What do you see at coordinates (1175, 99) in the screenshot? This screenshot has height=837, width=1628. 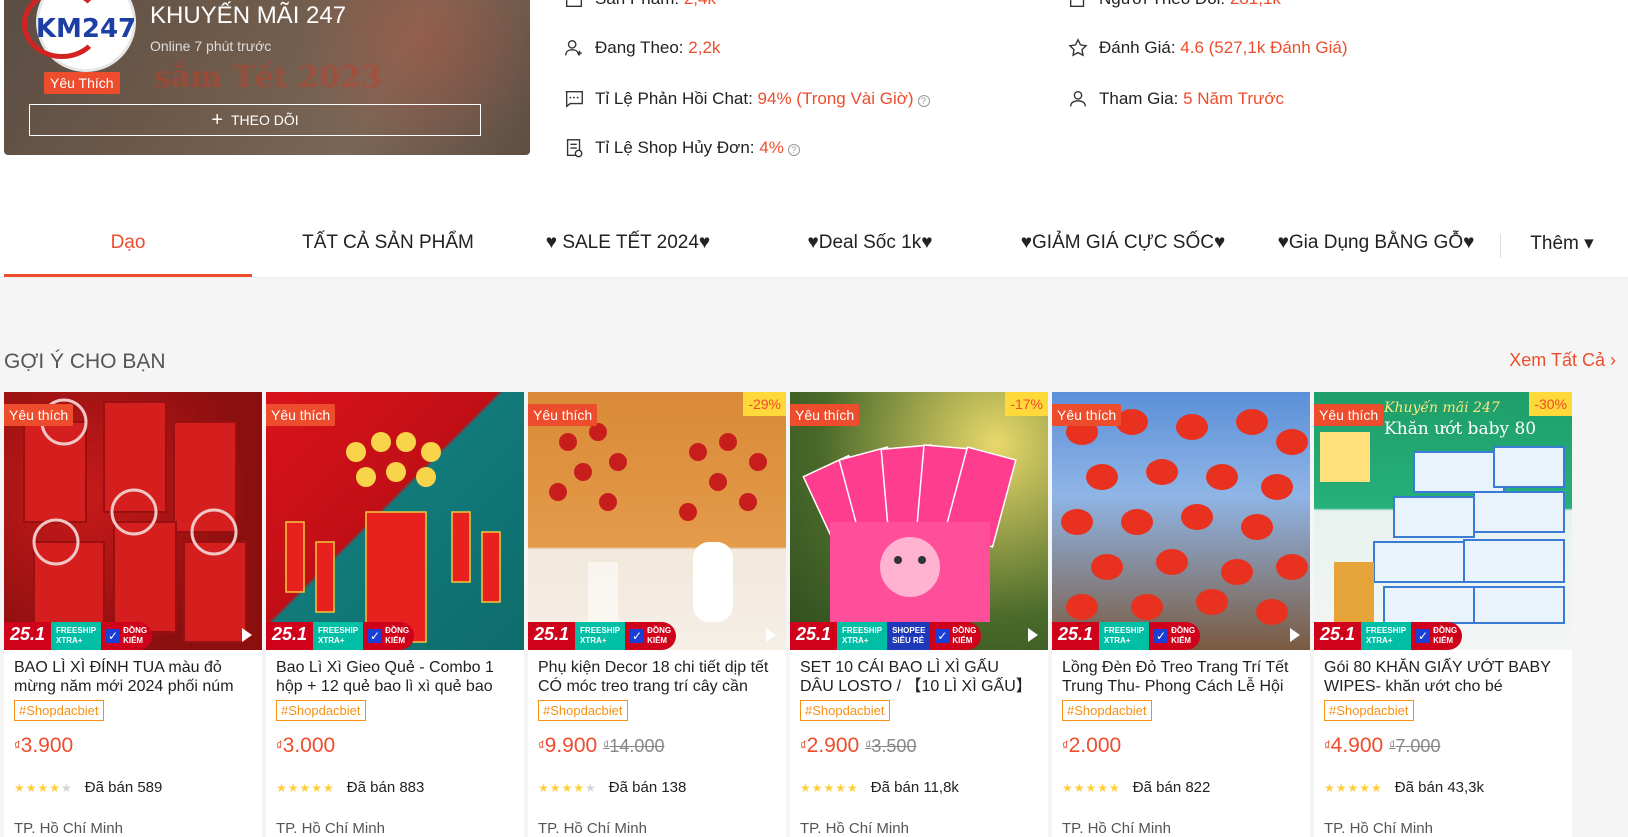 I see `stat-joined: Tham Gia: 5 Năm Trước` at bounding box center [1175, 99].